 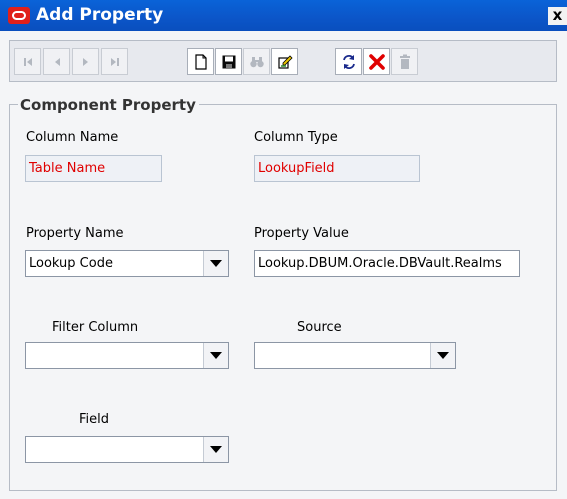 I want to click on refresh-icon, so click(x=348, y=61).